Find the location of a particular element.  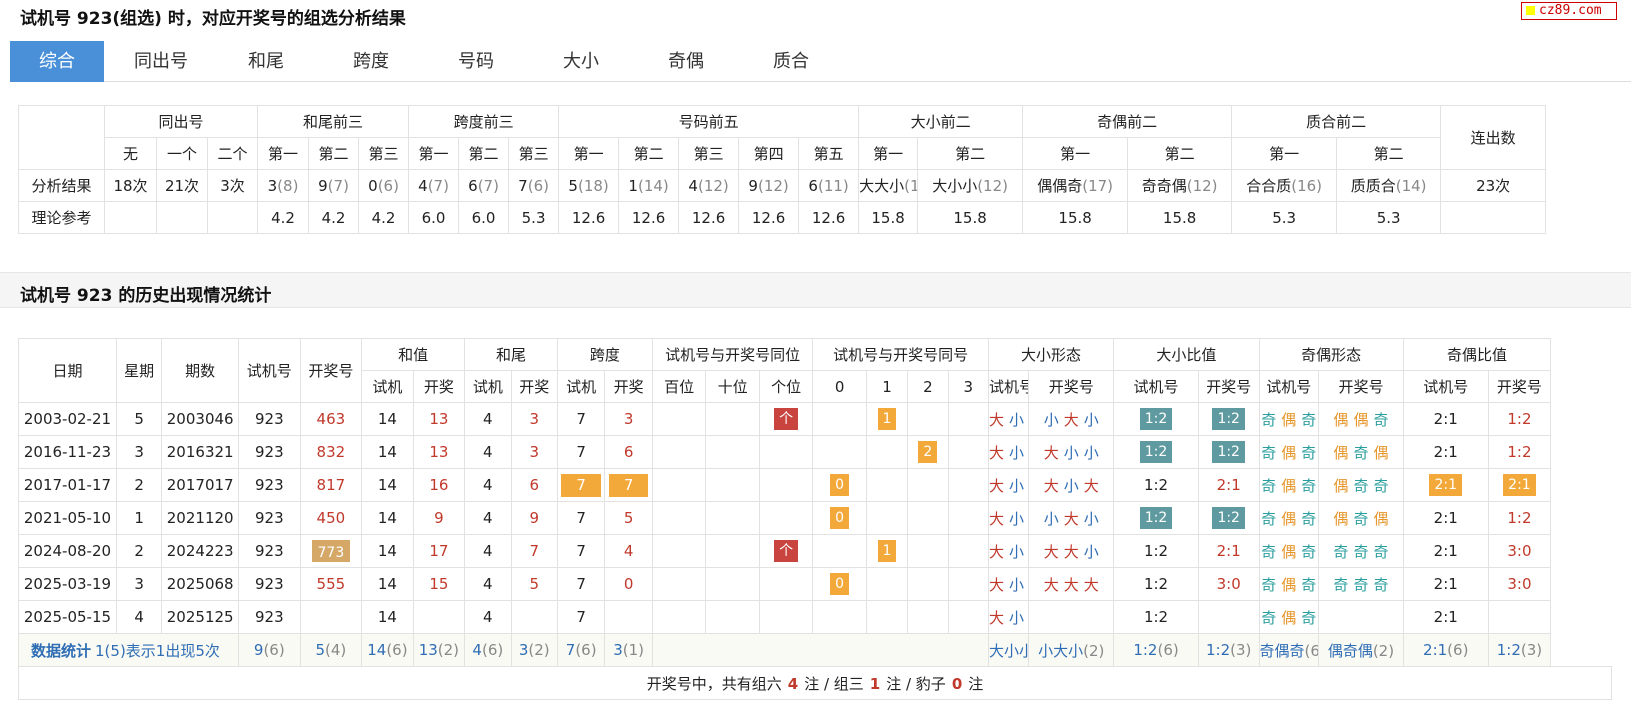

tab-kuadu: 跨度 is located at coordinates (371, 61).